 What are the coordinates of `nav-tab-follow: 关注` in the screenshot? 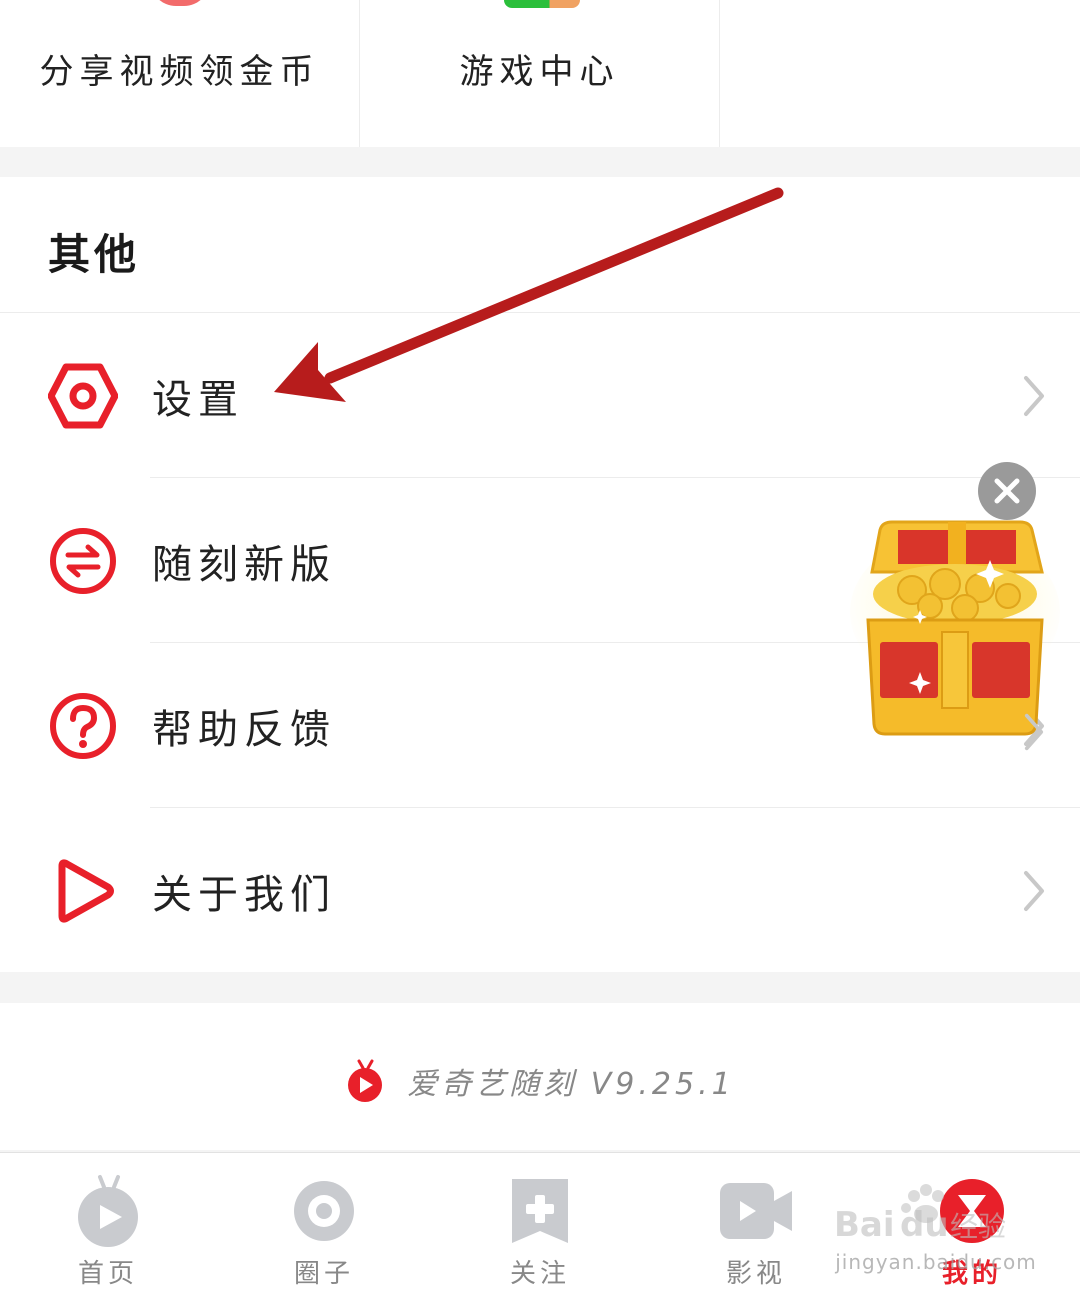 It's located at (540, 1226).